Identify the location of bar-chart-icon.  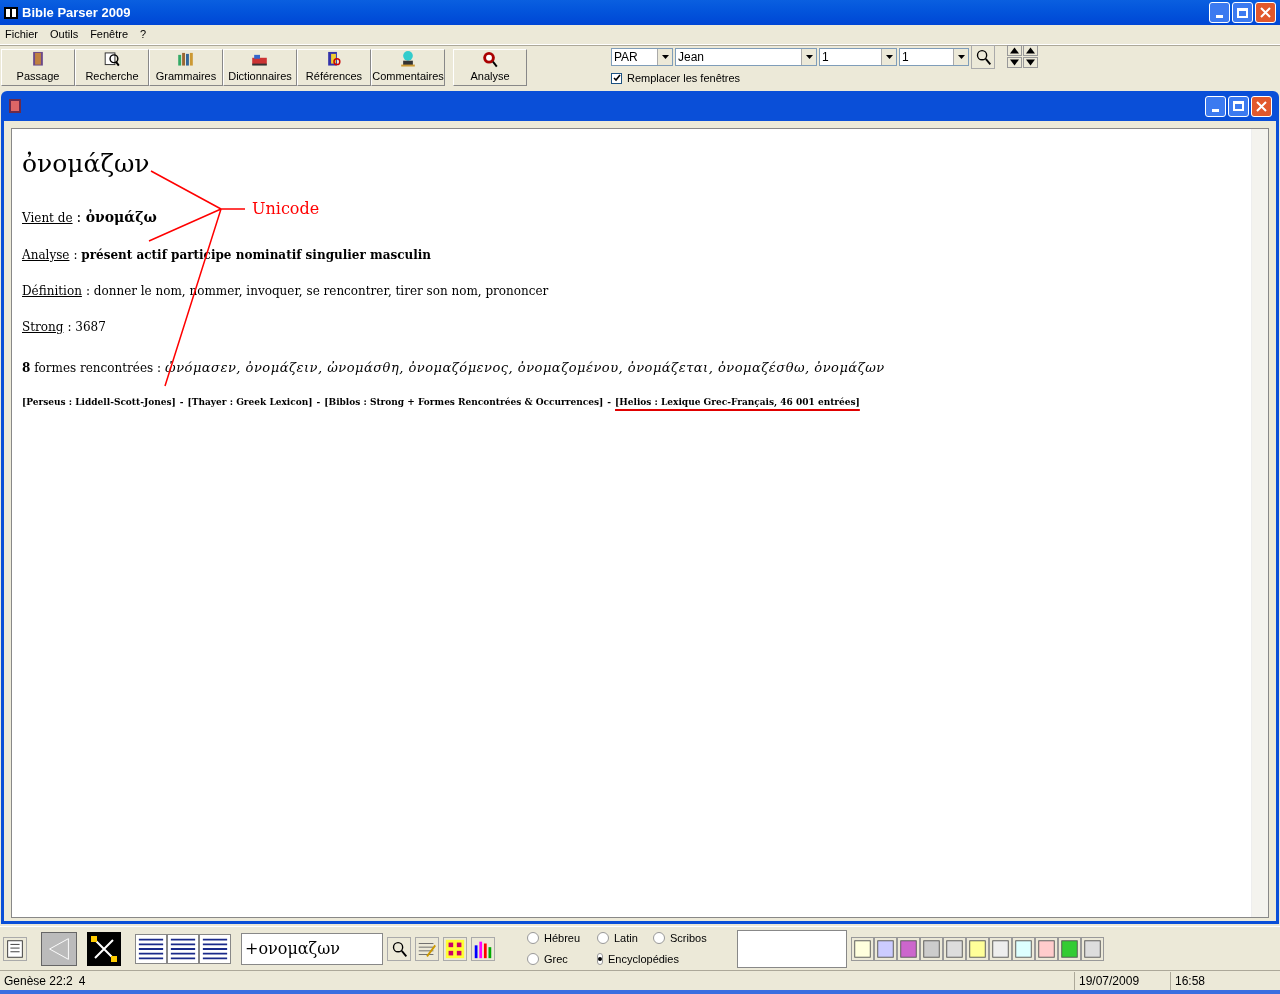
(483, 948).